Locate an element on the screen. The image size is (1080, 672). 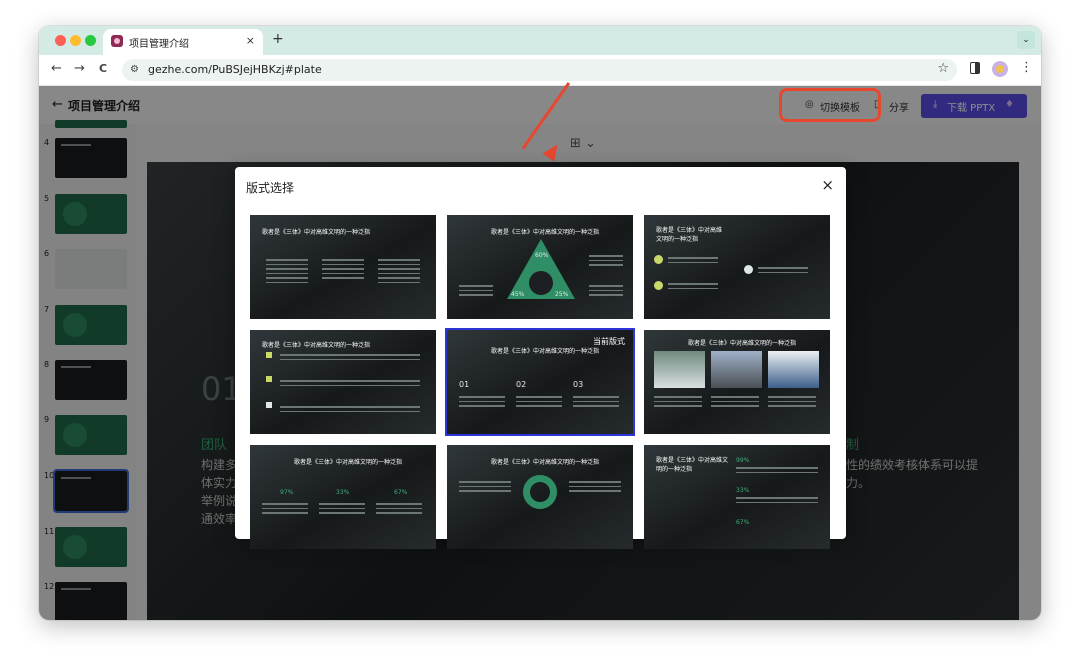
browser-tab: 项目管理介绍 × is located at coordinates (183, 42).